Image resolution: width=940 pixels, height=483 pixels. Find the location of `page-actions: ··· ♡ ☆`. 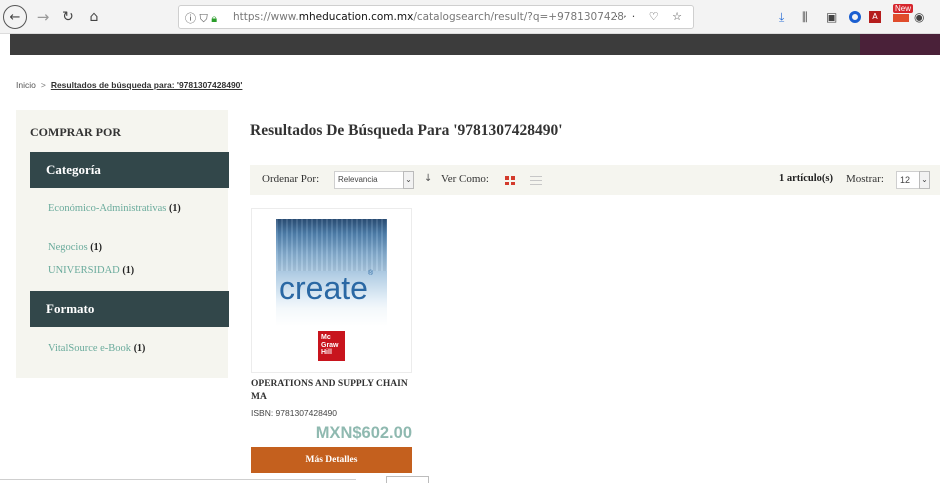

page-actions: ··· ♡ ☆ is located at coordinates (651, 16).